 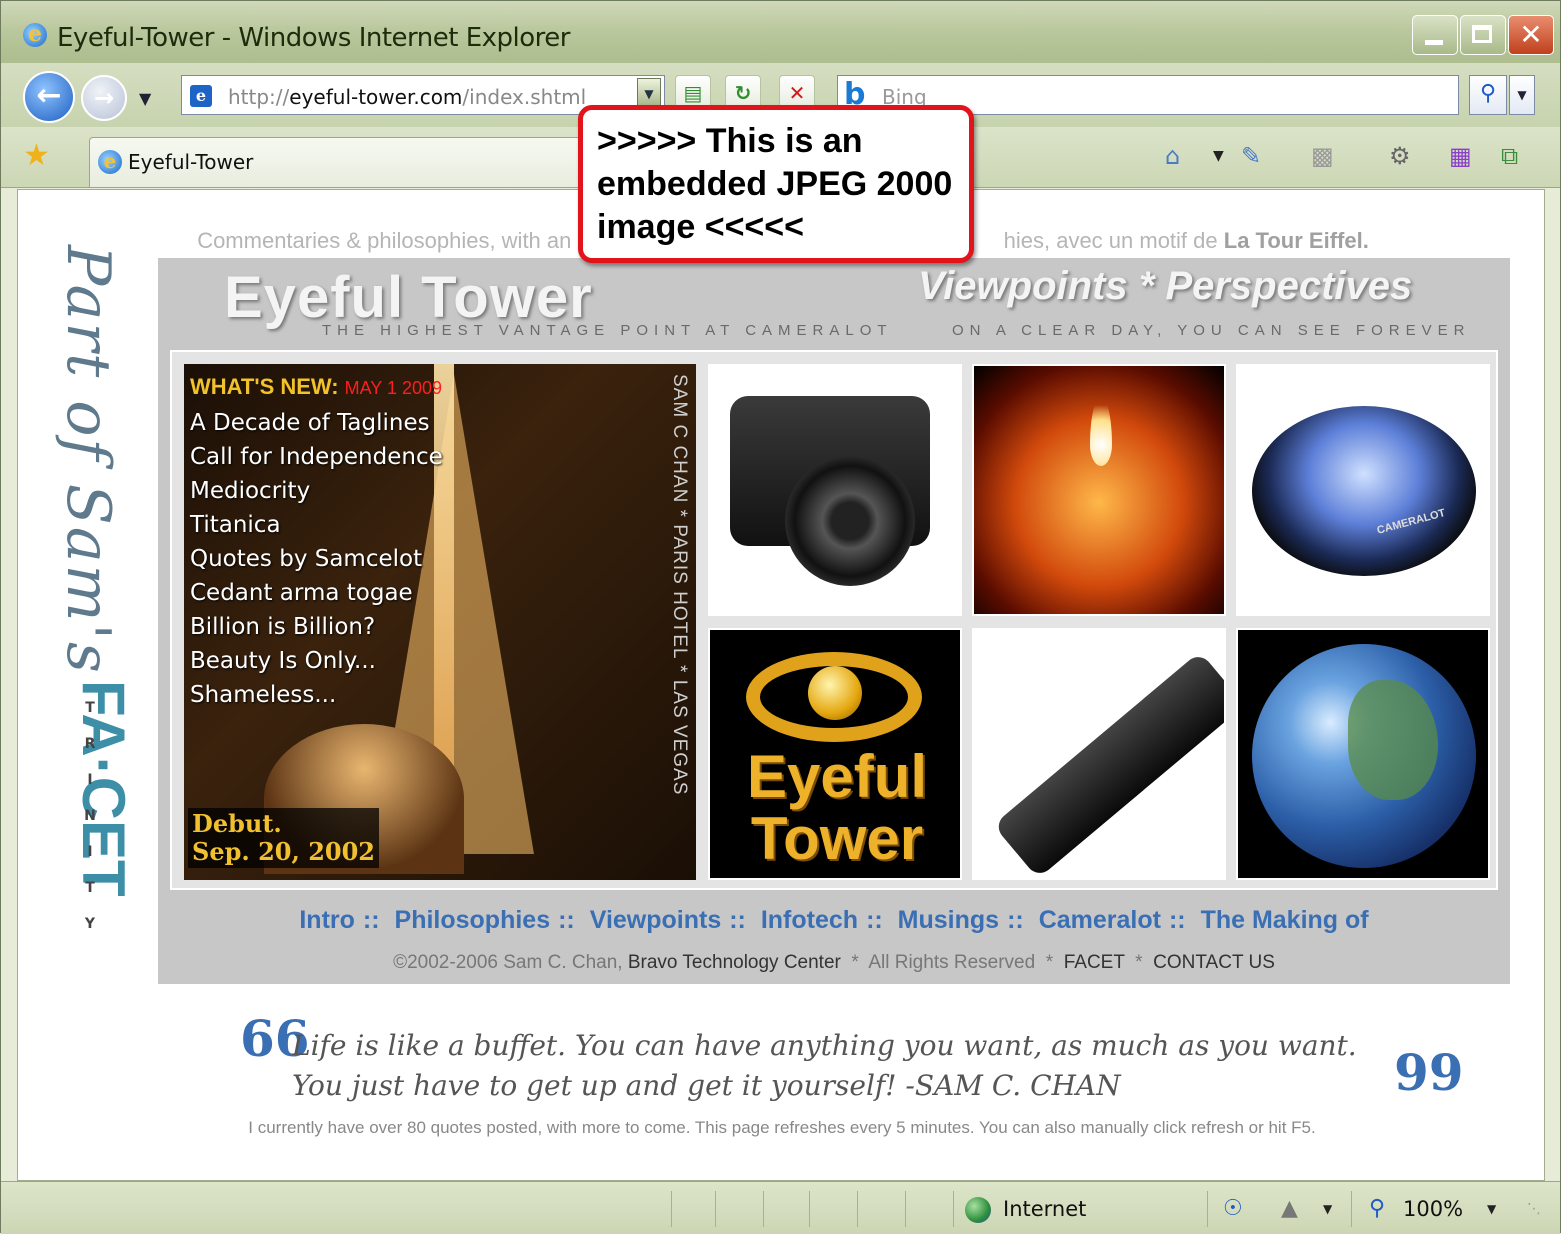 I want to click on photo-credit: SAM C CHAN * PARIS HOTEL * LAS VEGAS, so click(x=679, y=585).